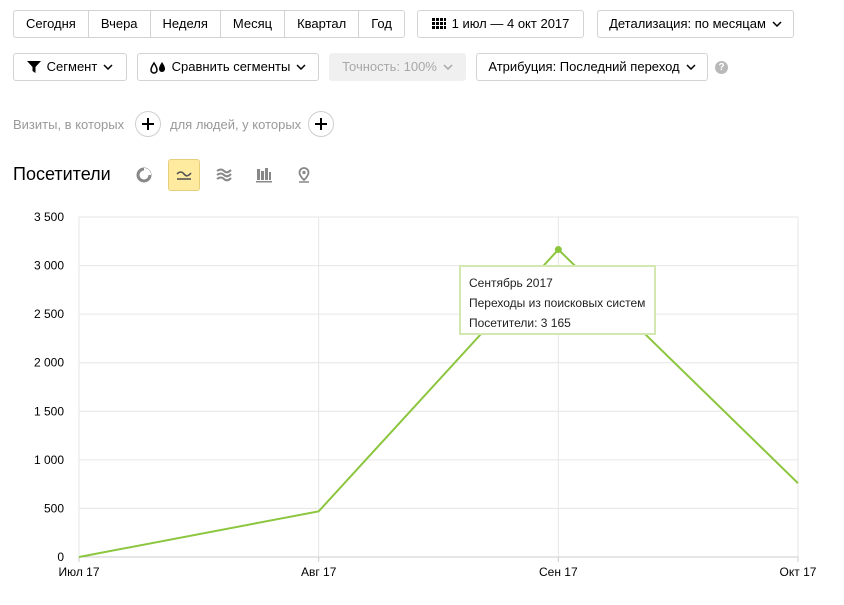 The image size is (844, 605). I want to click on period-today: Сегодня, so click(51, 24).